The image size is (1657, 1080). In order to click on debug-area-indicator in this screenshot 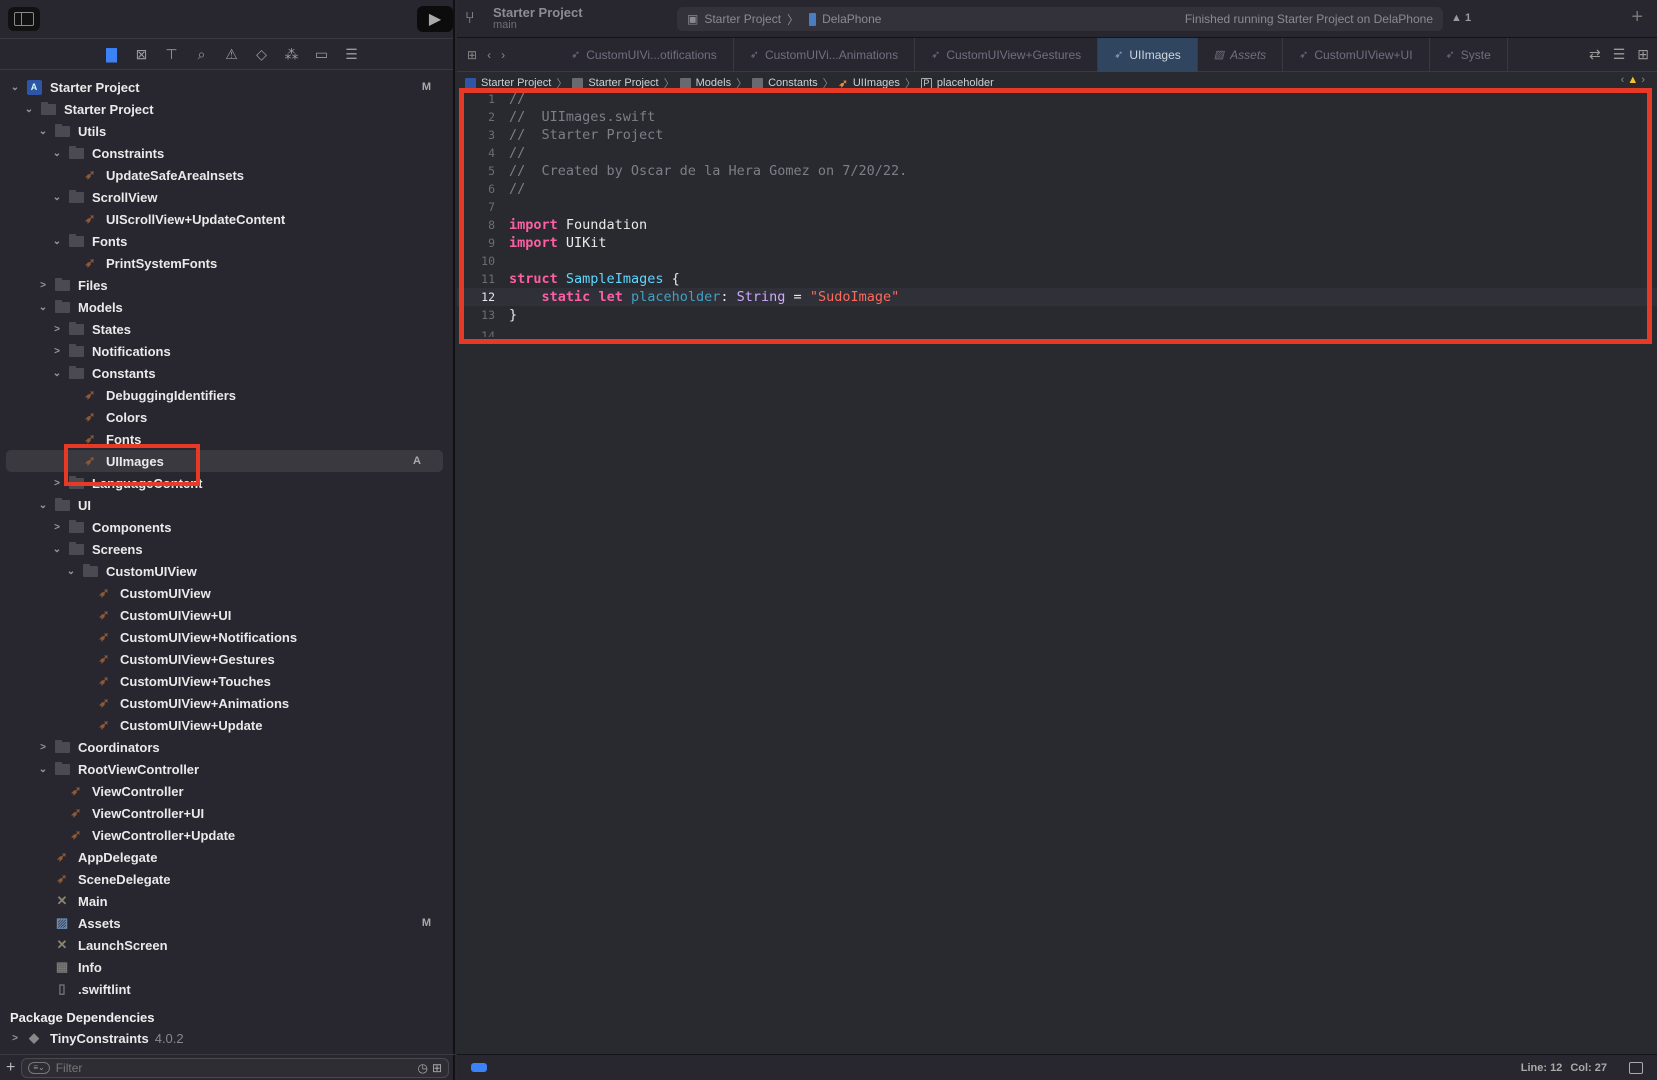, I will do `click(479, 1067)`.